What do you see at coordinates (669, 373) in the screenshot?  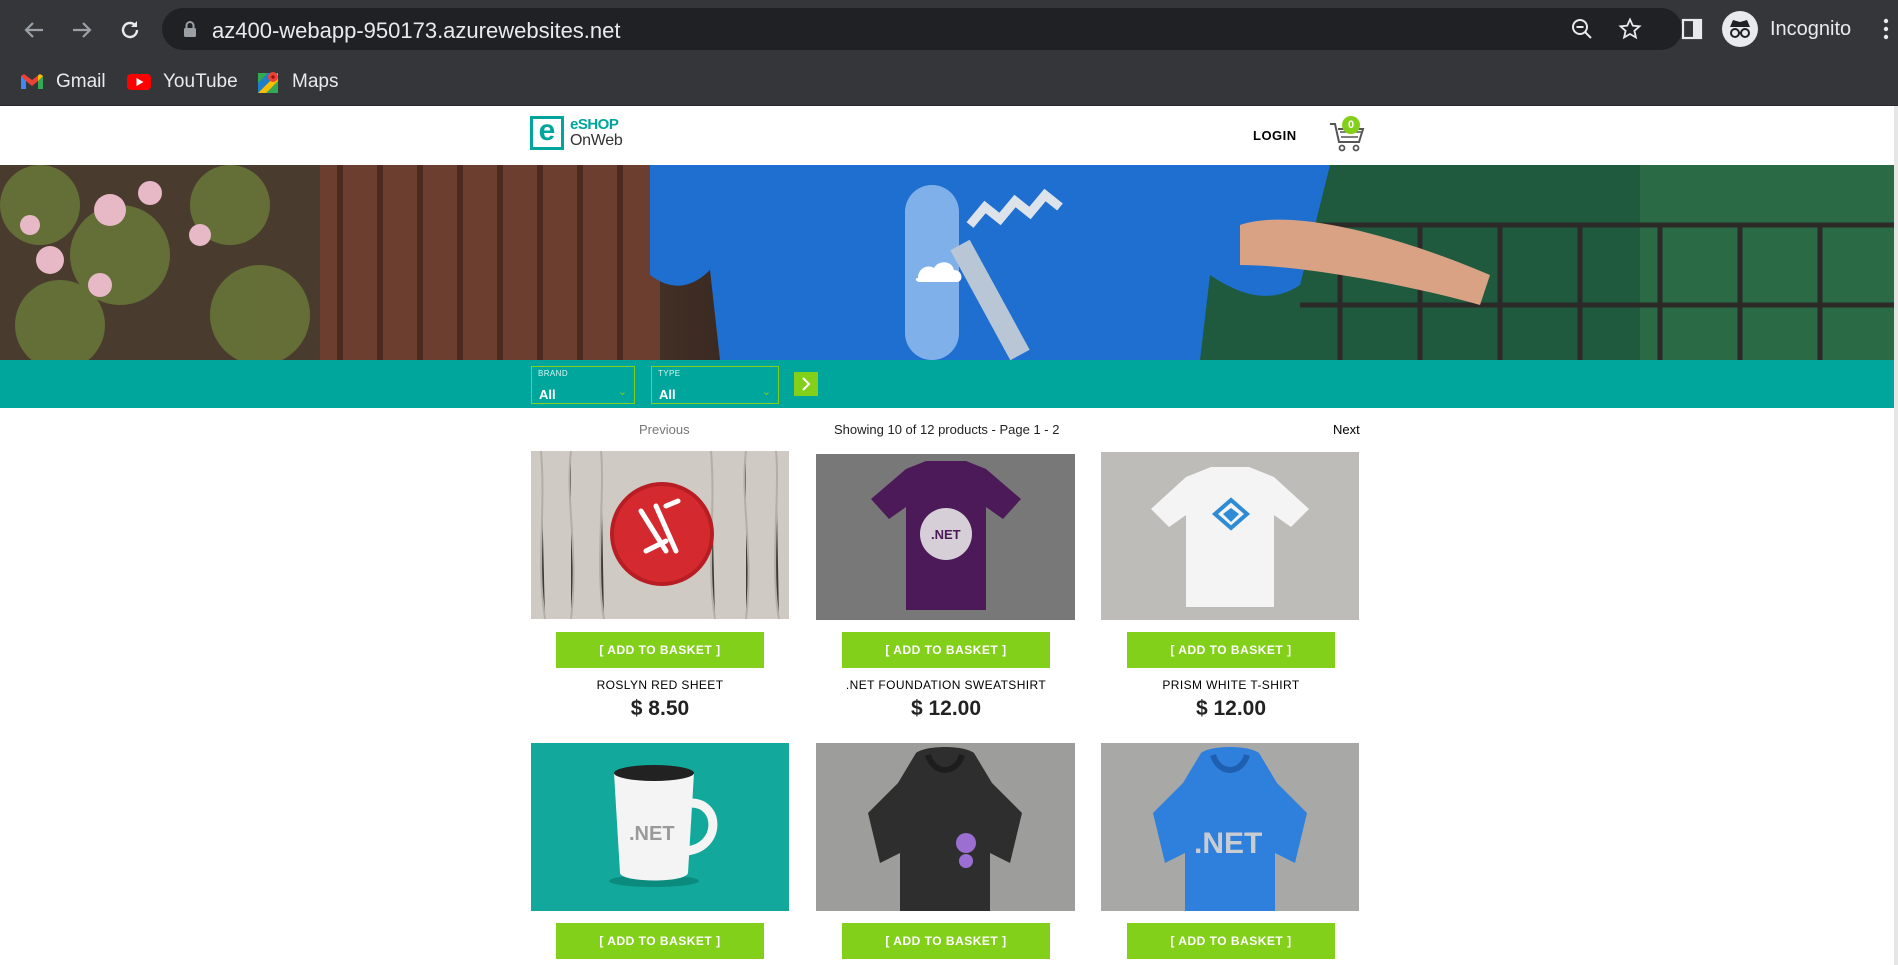 I see `type-caption: TYPE` at bounding box center [669, 373].